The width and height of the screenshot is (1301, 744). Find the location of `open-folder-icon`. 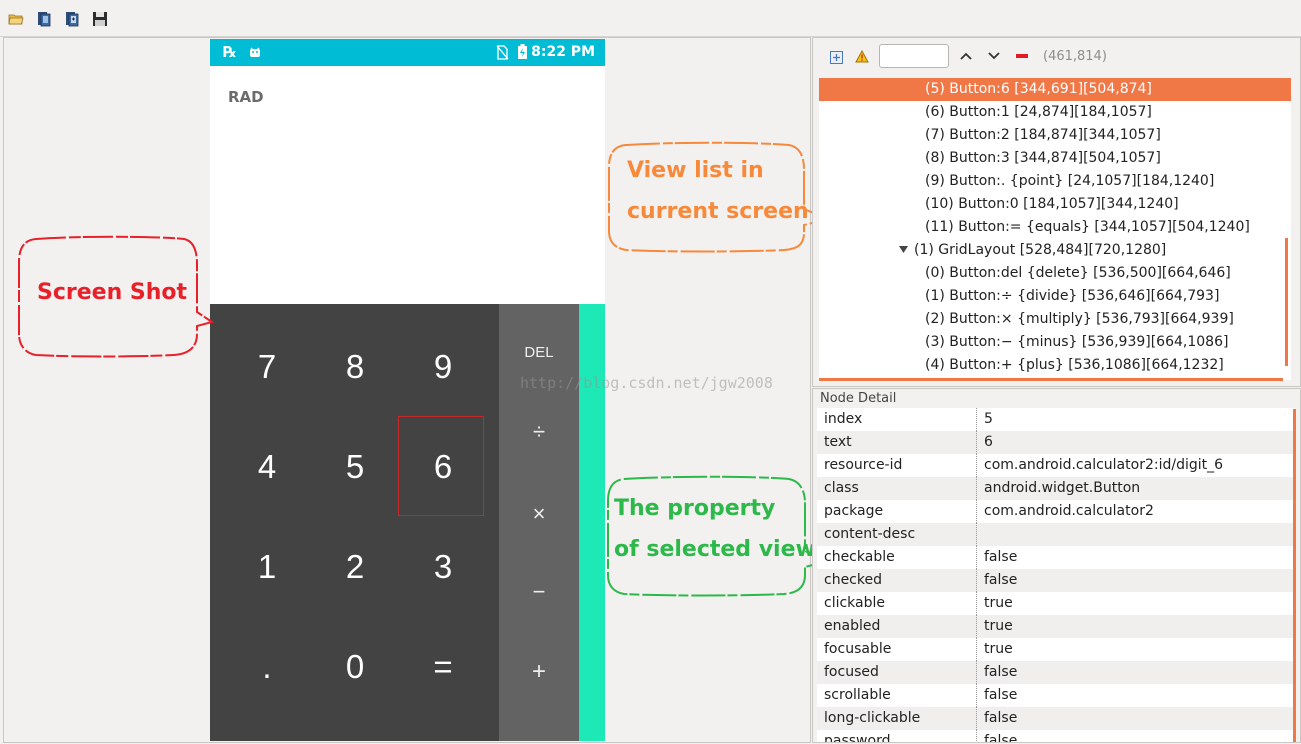

open-folder-icon is located at coordinates (16, 19).